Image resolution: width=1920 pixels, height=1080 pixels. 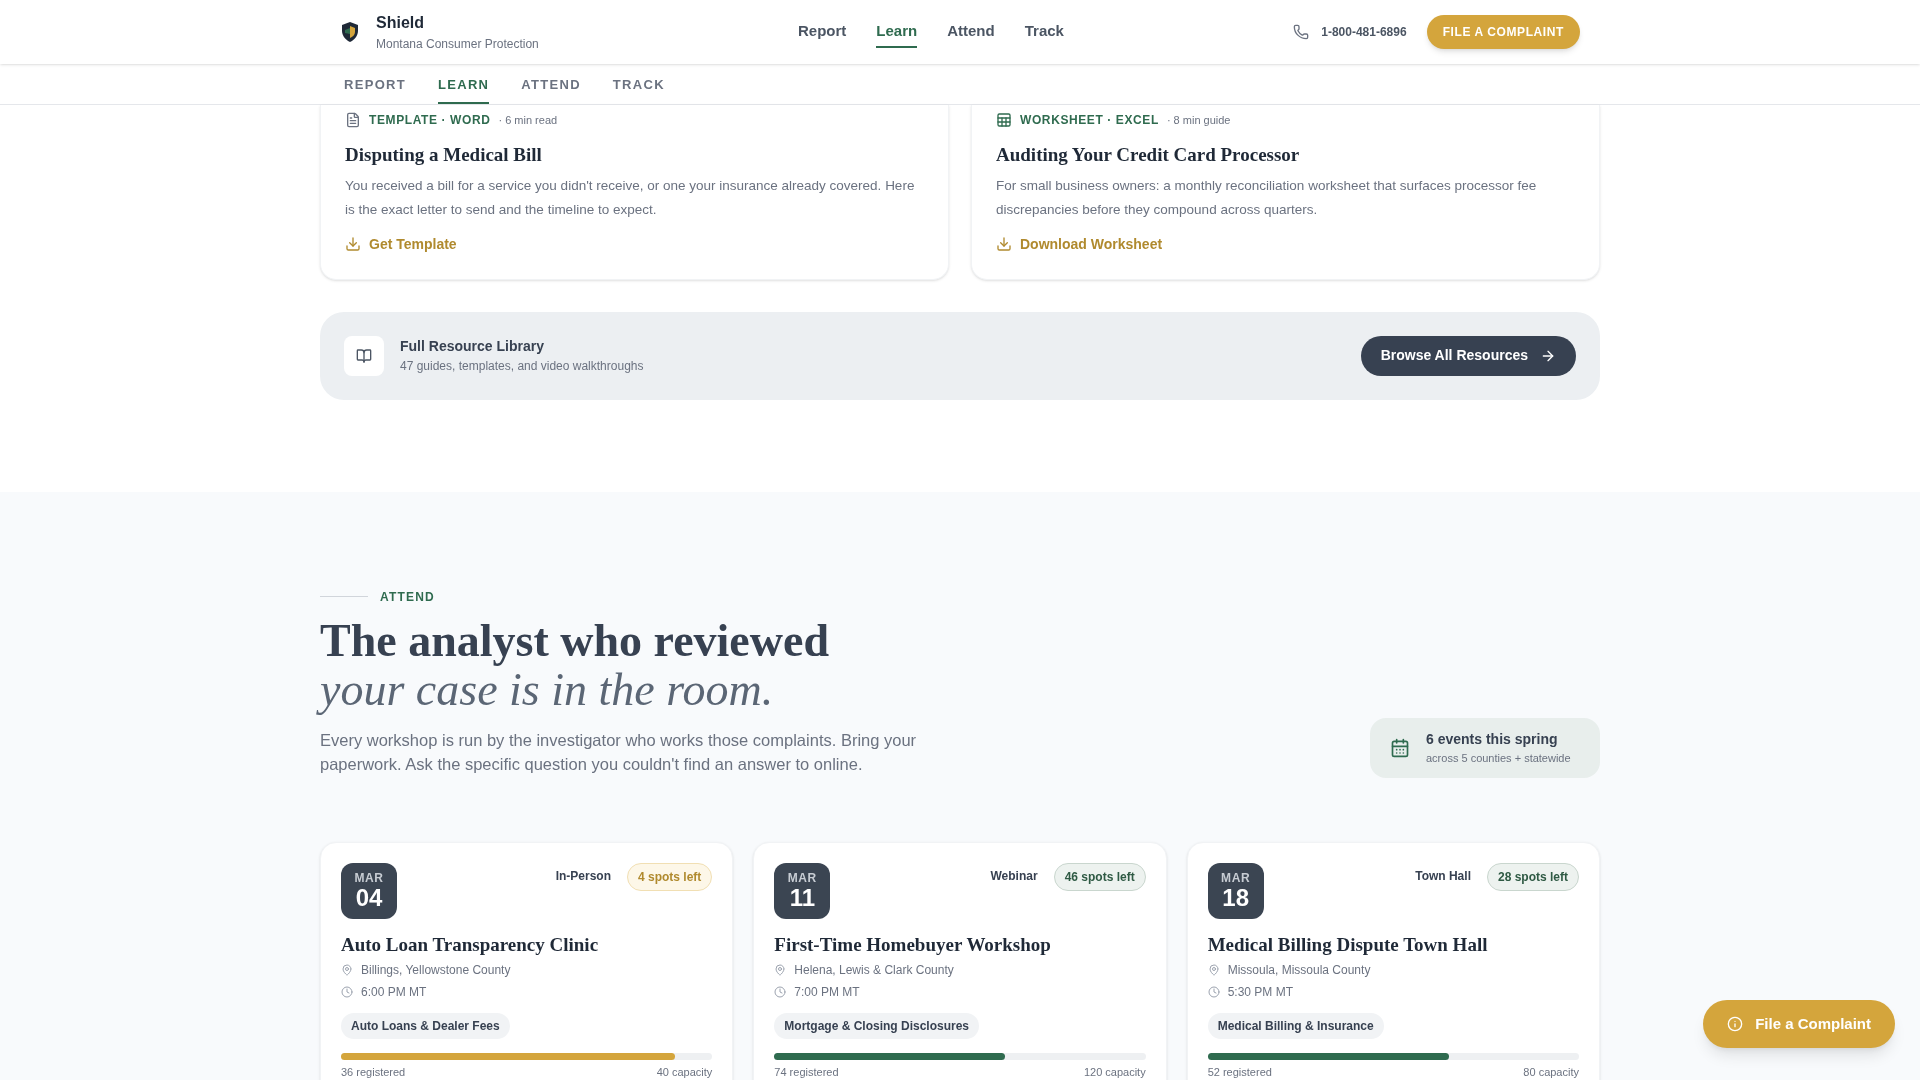 What do you see at coordinates (1198, 120) in the screenshot?
I see `resource-duration: · 8 min guide` at bounding box center [1198, 120].